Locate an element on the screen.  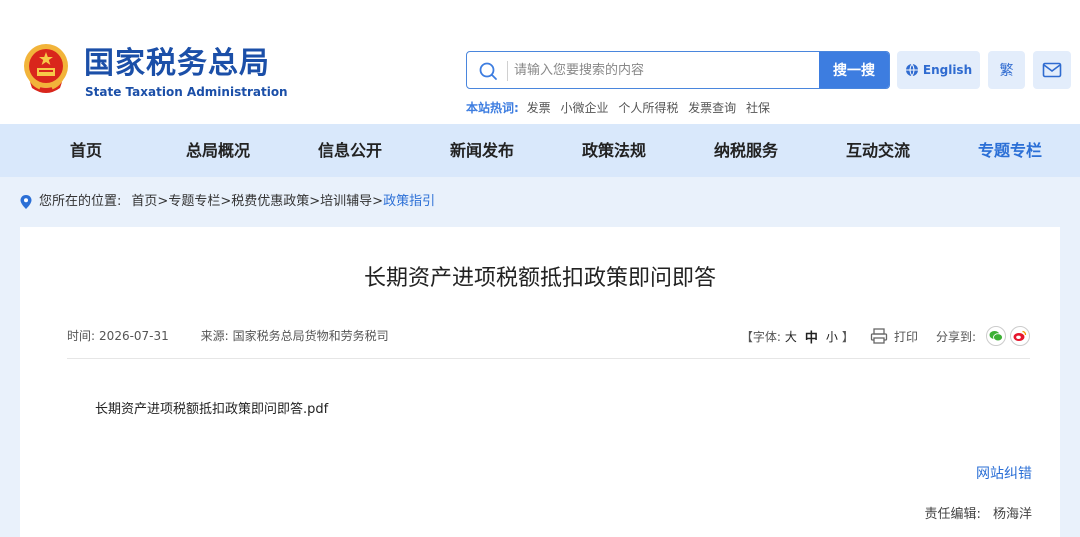
attachment-pdf-link: 长期资产进项税额抵扣政策即问即答.pdf is located at coordinates (211, 410).